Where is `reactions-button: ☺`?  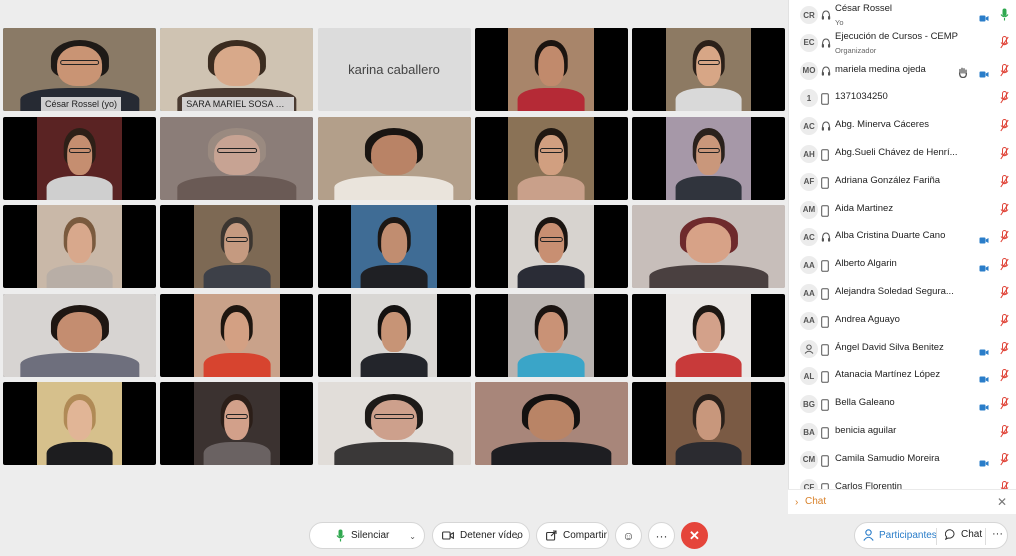 reactions-button: ☺ is located at coordinates (628, 535).